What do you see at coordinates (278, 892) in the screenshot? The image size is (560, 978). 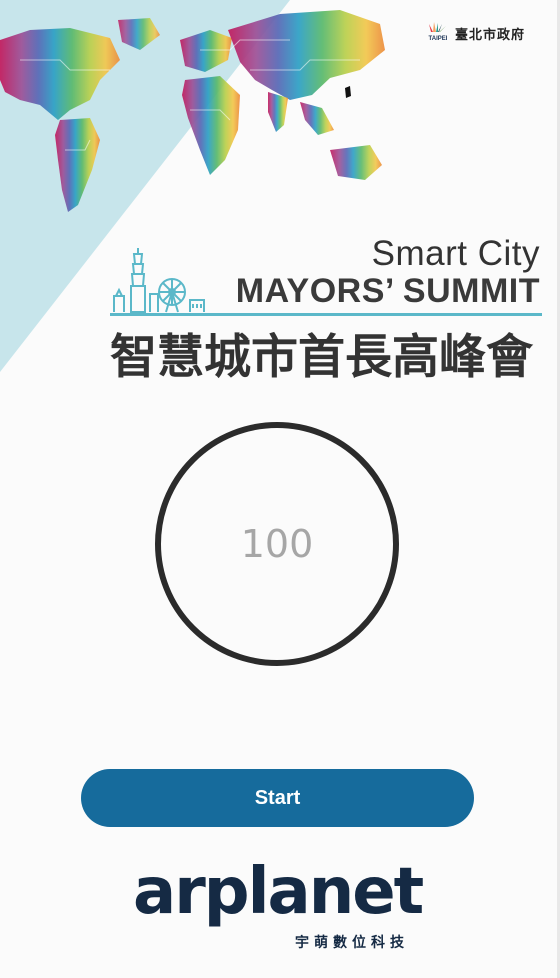 I see `brand-name: arplanet` at bounding box center [278, 892].